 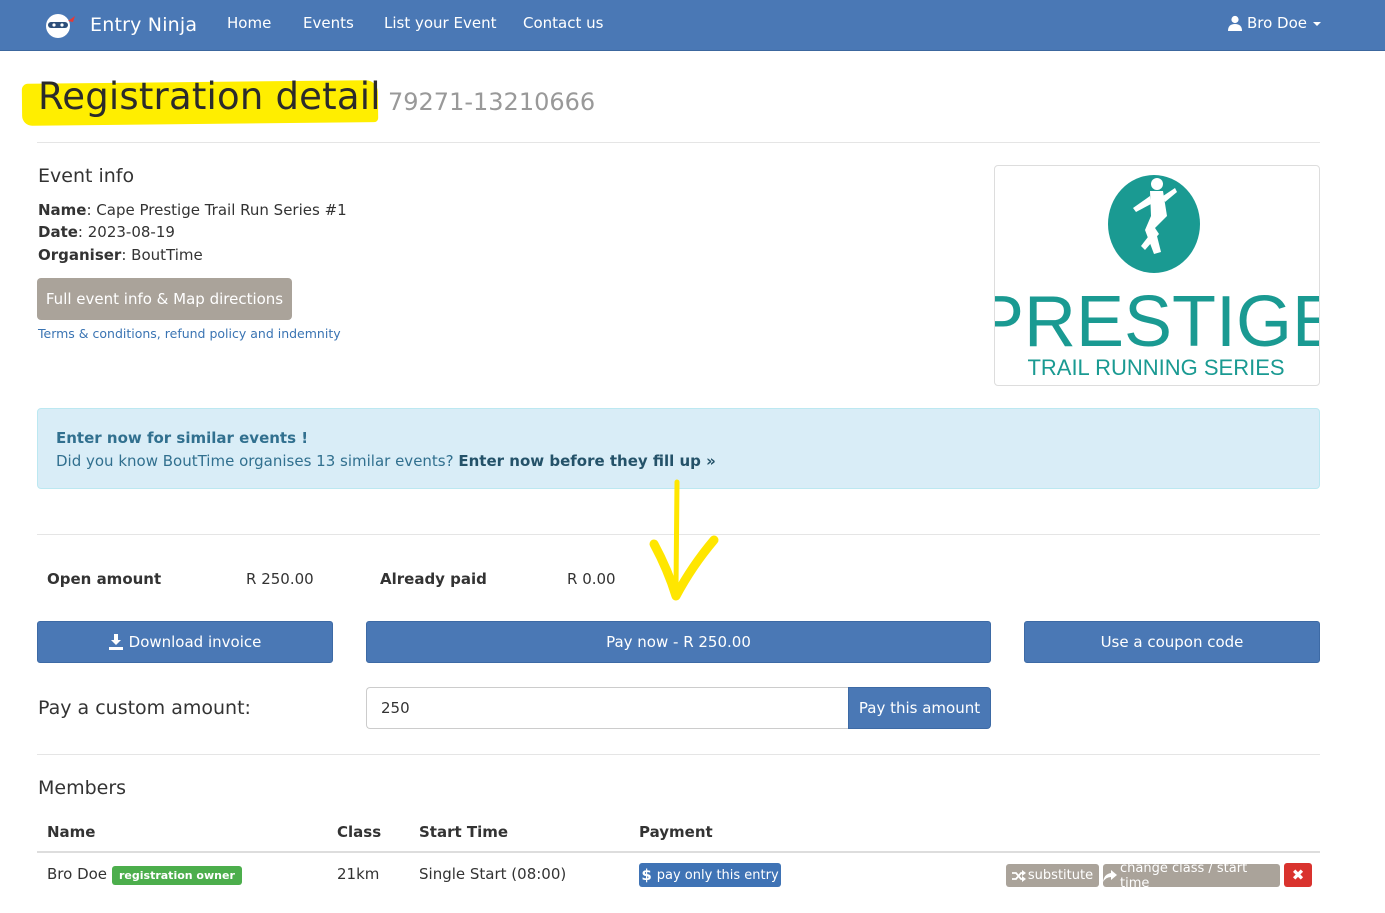 I want to click on custom-amount-label: Pay a custom amount:, so click(x=144, y=708).